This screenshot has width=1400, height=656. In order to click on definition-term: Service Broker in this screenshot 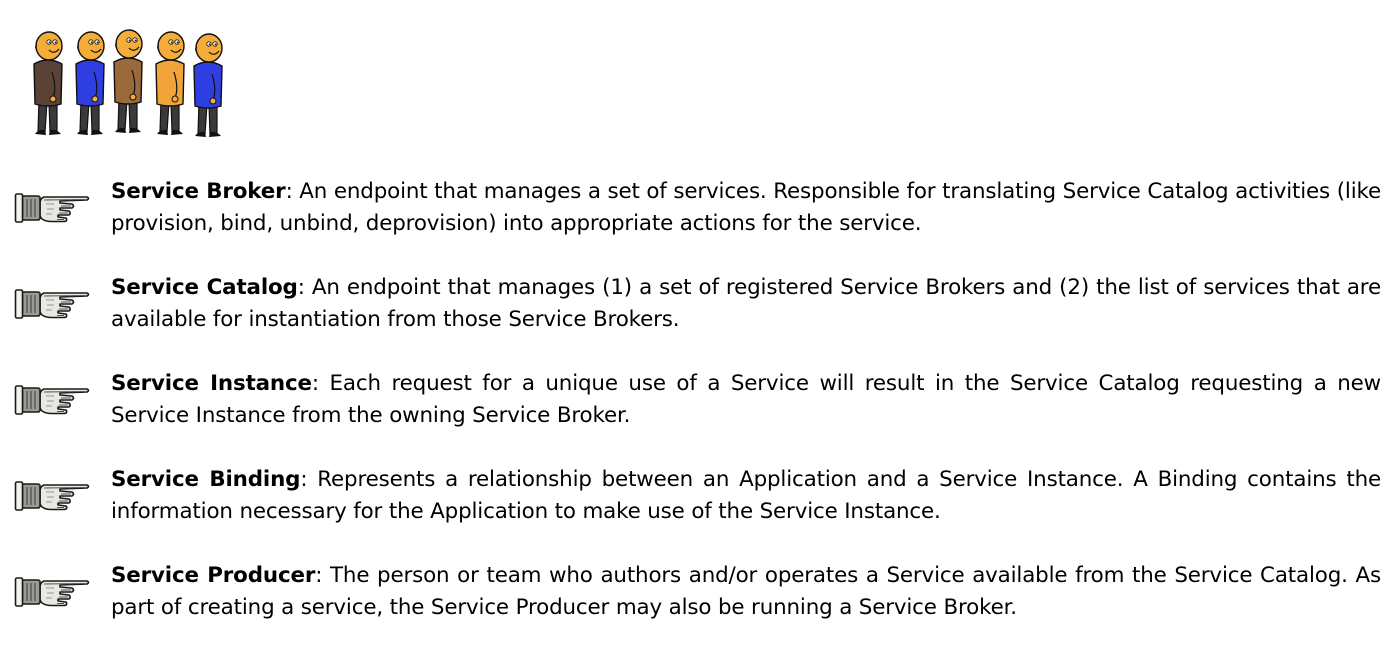, I will do `click(198, 191)`.